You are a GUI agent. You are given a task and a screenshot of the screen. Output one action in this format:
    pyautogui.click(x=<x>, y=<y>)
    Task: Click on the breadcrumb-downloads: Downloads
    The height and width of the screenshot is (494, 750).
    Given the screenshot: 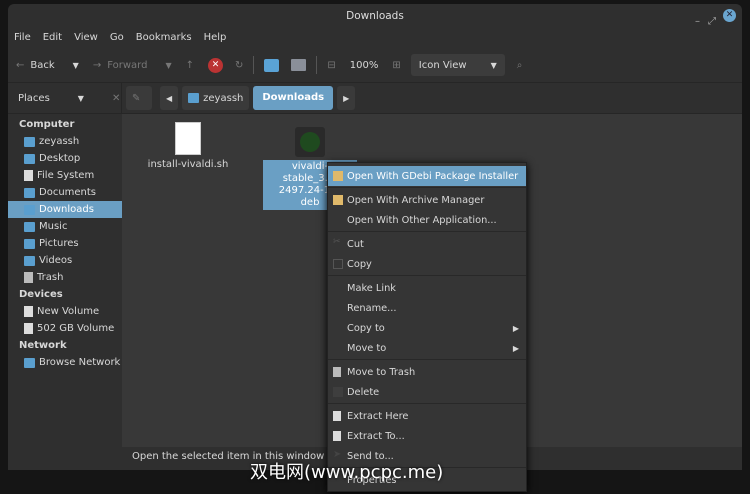 What is the action you would take?
    pyautogui.click(x=293, y=98)
    